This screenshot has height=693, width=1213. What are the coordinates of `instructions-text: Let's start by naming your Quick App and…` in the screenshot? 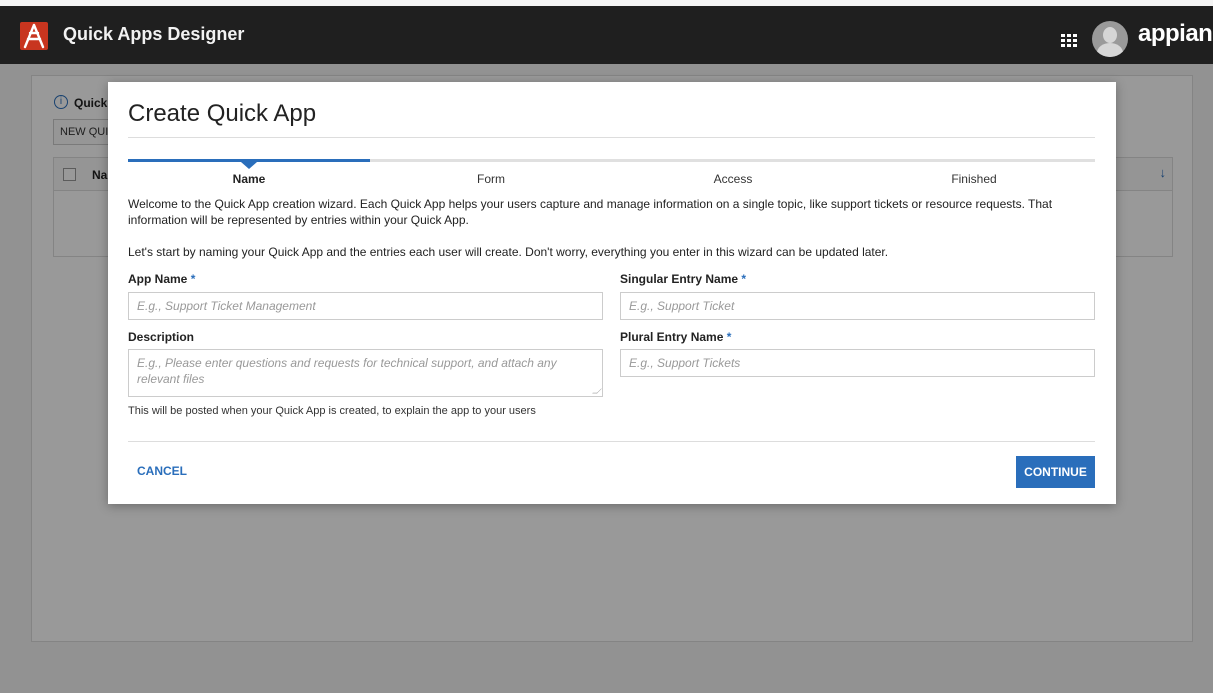 It's located at (508, 252).